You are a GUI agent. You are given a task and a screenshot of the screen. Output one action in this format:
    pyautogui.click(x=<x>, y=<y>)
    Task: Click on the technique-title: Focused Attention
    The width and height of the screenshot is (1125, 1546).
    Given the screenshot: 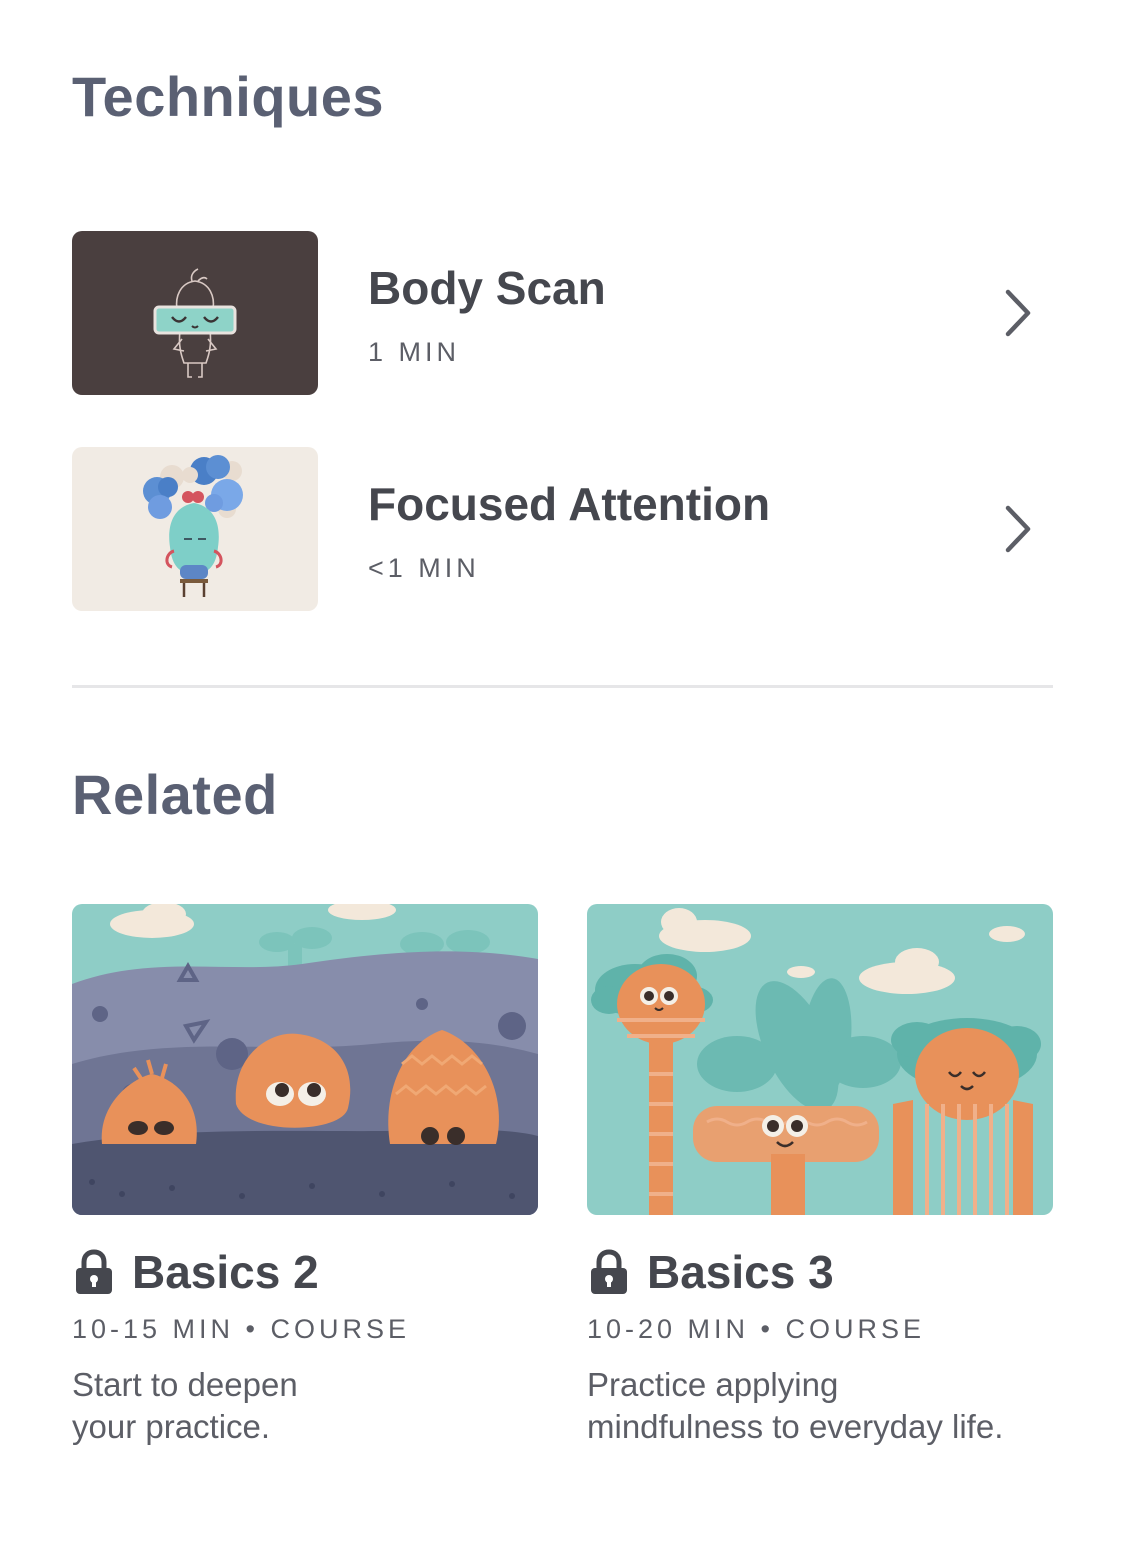 What is the action you would take?
    pyautogui.click(x=569, y=504)
    